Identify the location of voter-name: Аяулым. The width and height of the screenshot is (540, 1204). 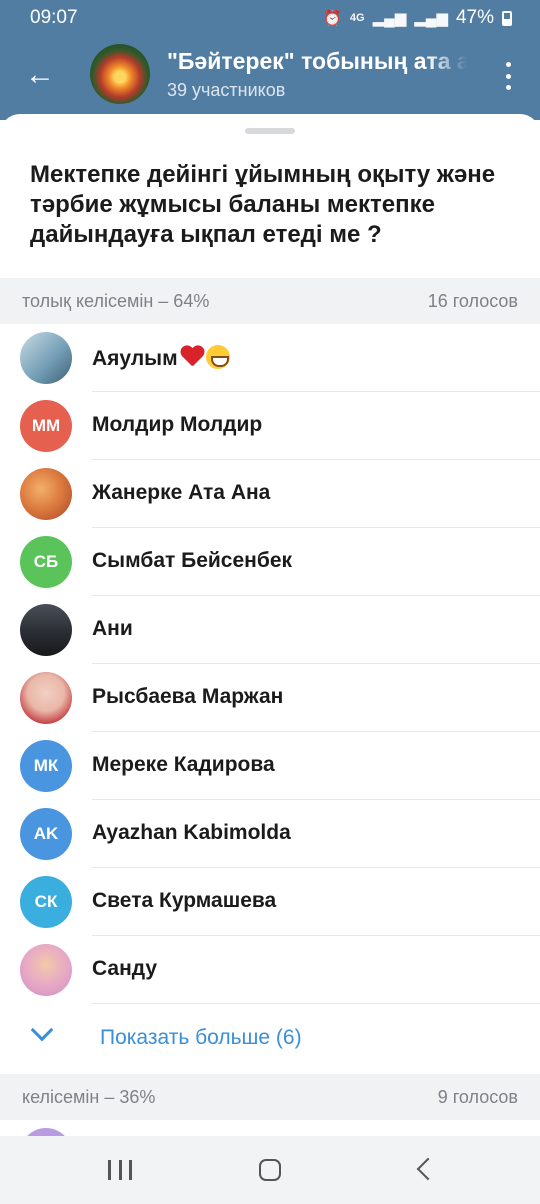
(161, 358).